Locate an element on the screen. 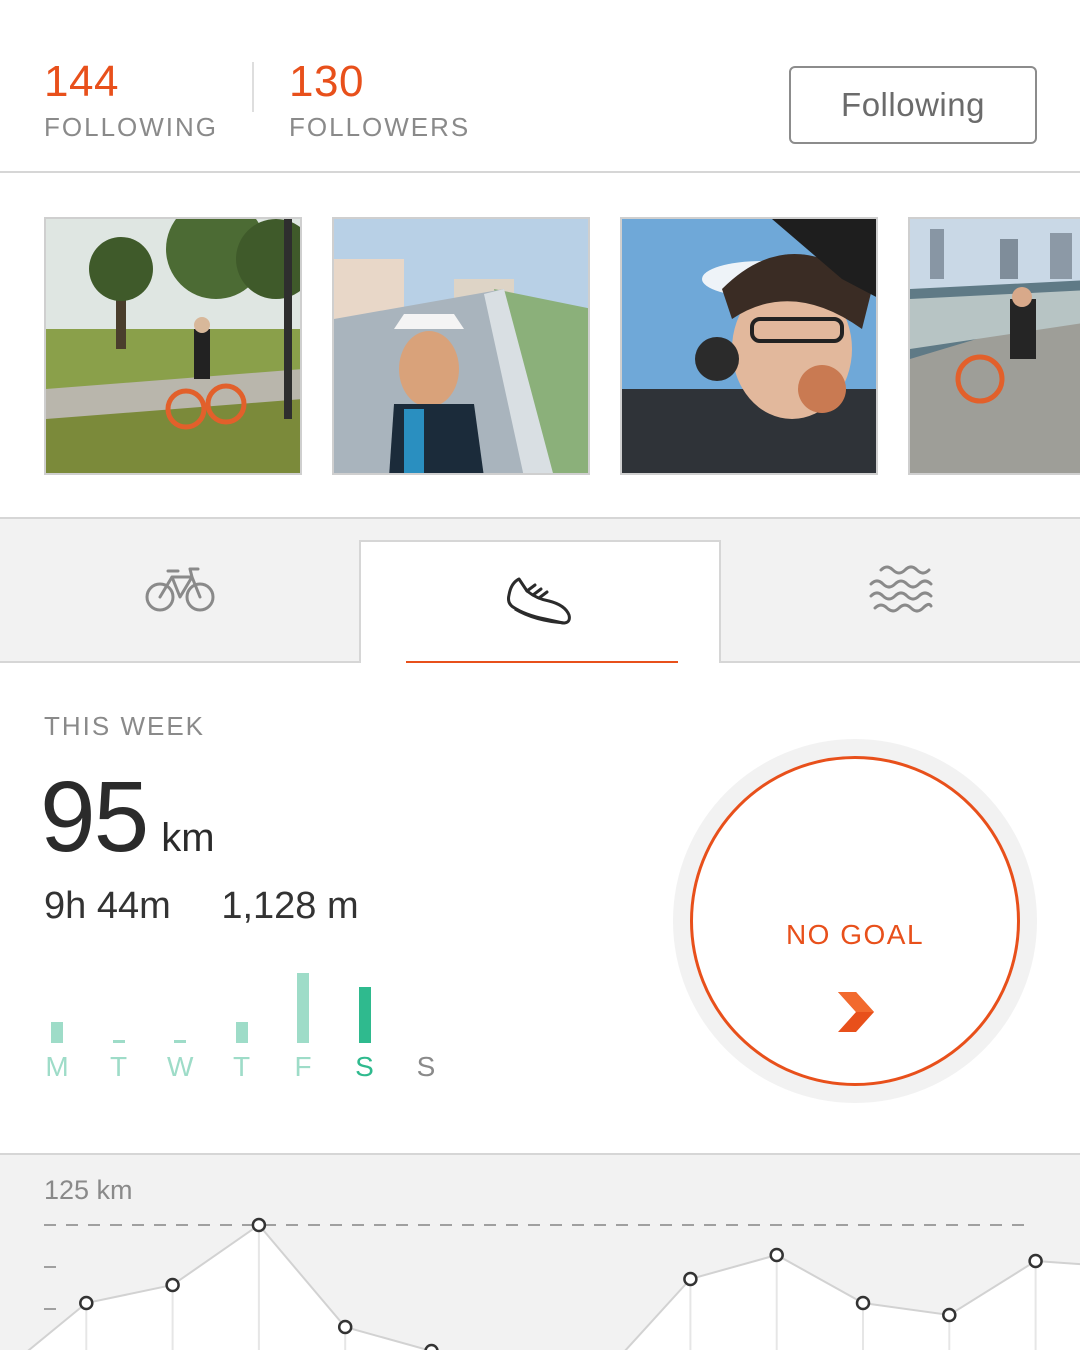 The image size is (1080, 1350). chevron-right-icon is located at coordinates (856, 1014).